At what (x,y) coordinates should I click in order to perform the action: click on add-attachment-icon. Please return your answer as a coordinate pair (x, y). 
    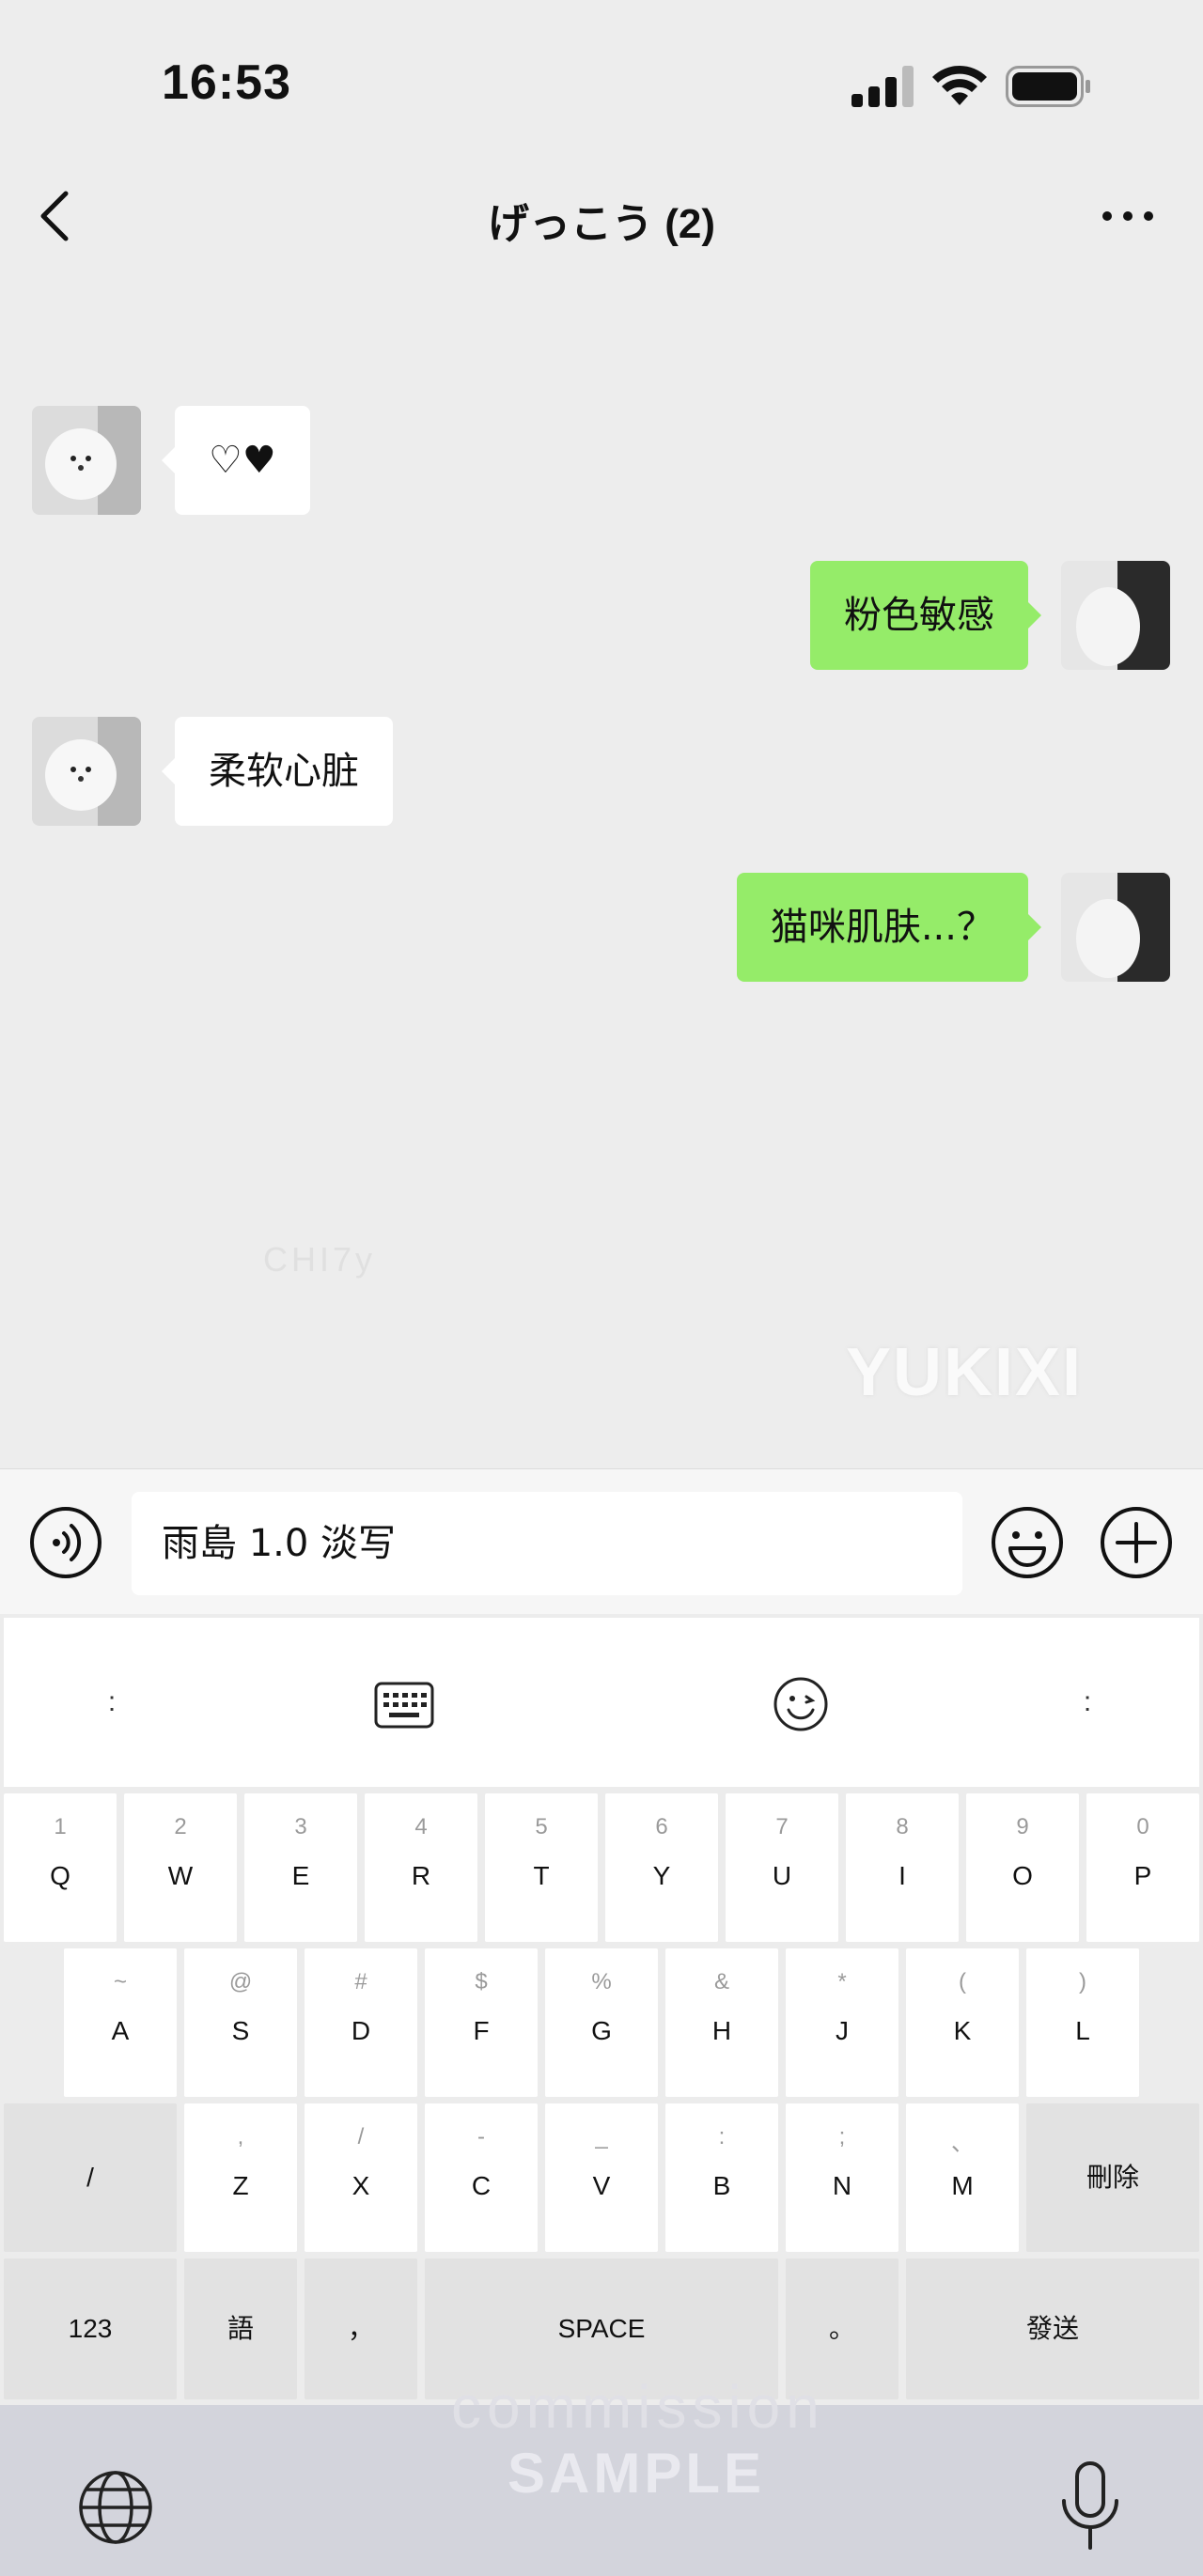
    Looking at the image, I should click on (1136, 1542).